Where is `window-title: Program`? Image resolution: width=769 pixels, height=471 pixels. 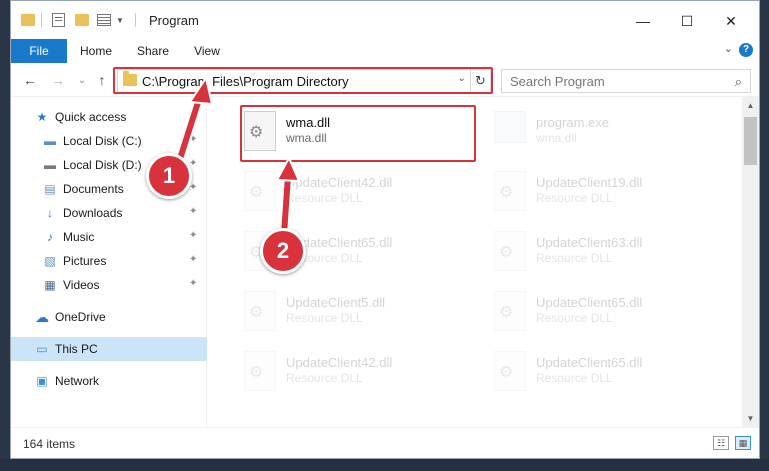 window-title: Program is located at coordinates (174, 20).